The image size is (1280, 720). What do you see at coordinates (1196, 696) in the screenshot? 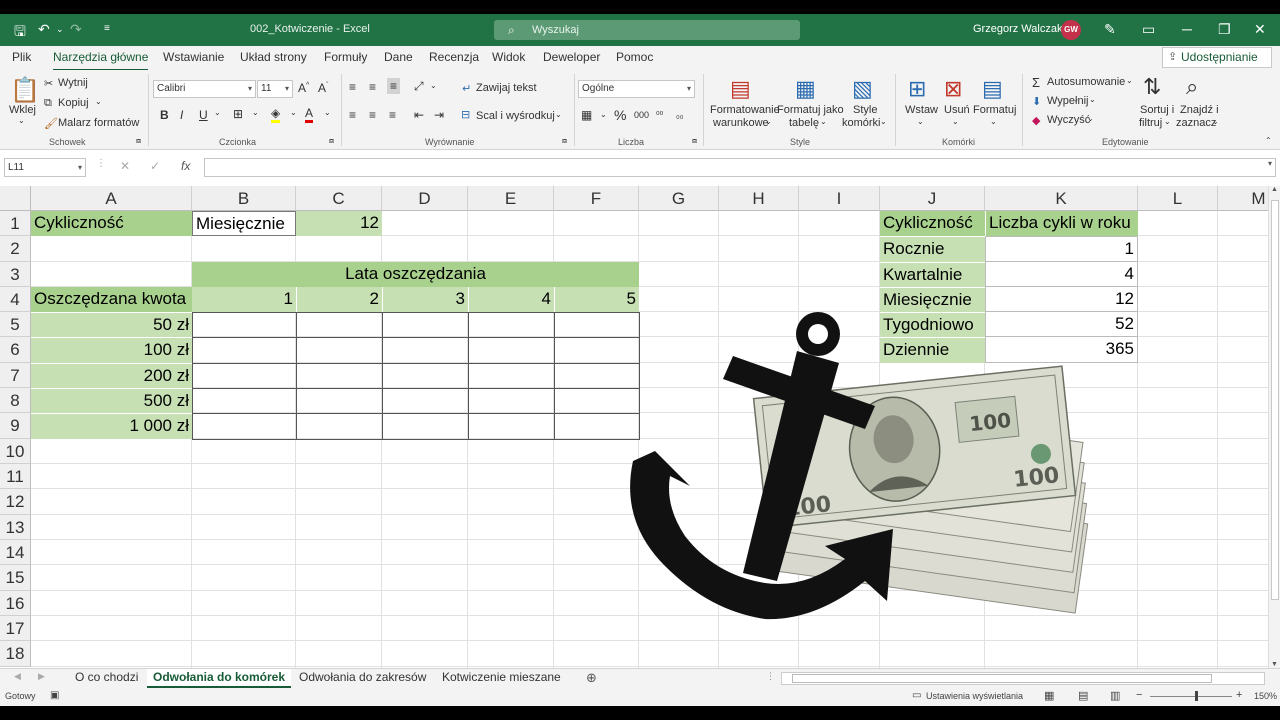
I see `zoom-slider-thumb` at bounding box center [1196, 696].